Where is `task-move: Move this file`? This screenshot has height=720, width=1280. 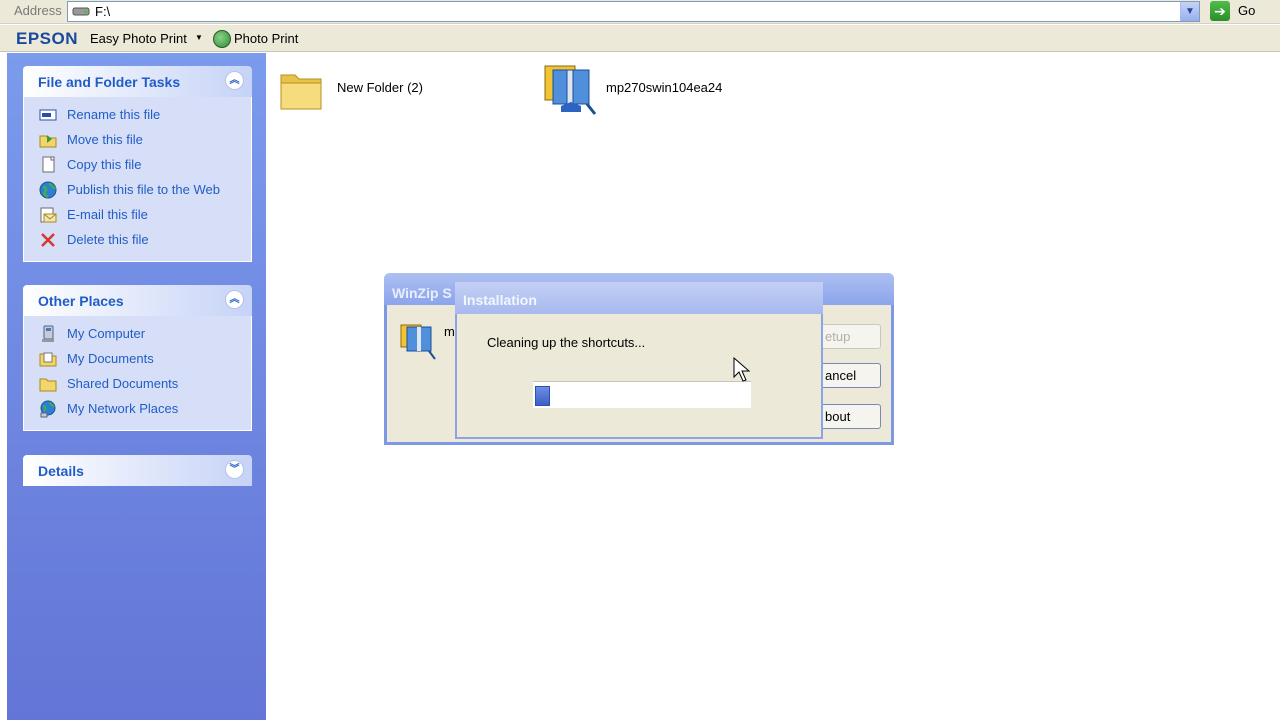
task-move: Move this file is located at coordinates (137, 140).